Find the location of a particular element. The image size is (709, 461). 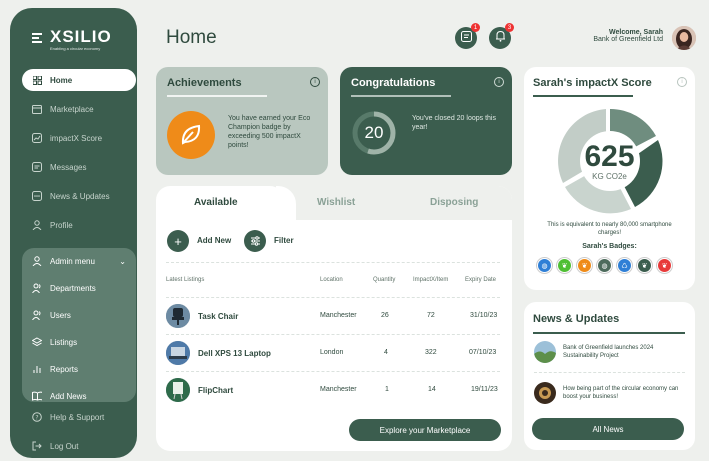

bottom-nav: ? Help & Support Log Out is located at coordinates (79, 432).